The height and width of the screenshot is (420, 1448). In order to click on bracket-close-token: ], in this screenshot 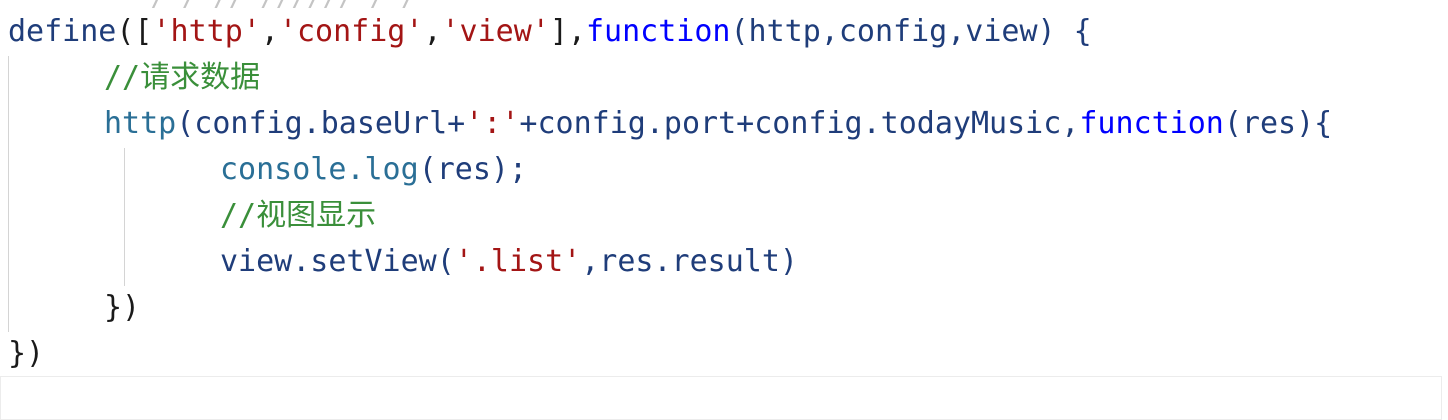, I will do `click(567, 31)`.